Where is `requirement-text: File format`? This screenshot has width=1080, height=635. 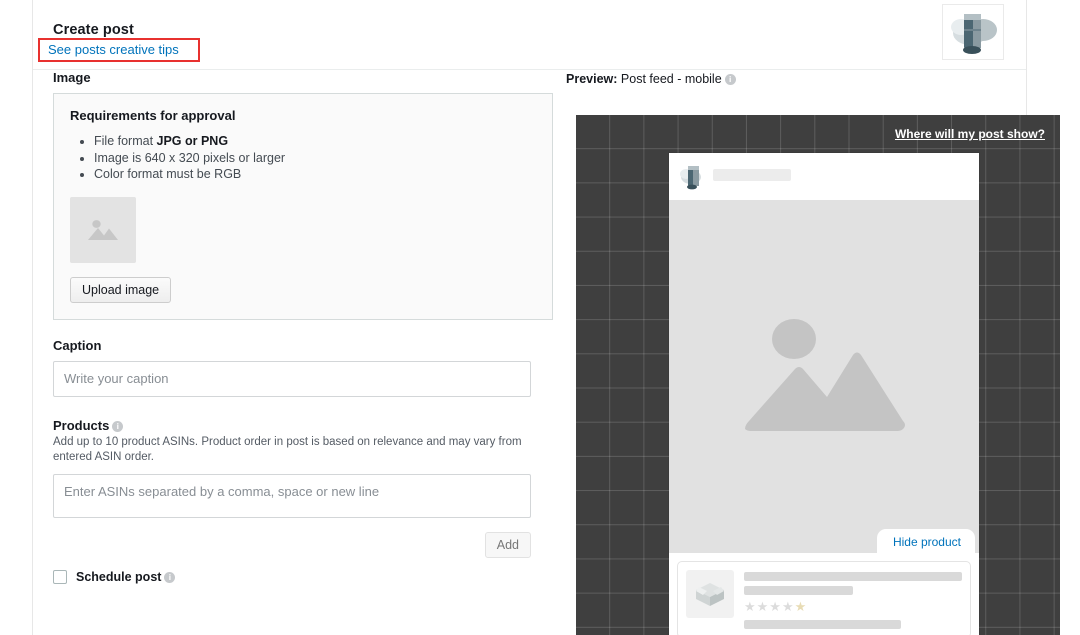 requirement-text: File format is located at coordinates (125, 141).